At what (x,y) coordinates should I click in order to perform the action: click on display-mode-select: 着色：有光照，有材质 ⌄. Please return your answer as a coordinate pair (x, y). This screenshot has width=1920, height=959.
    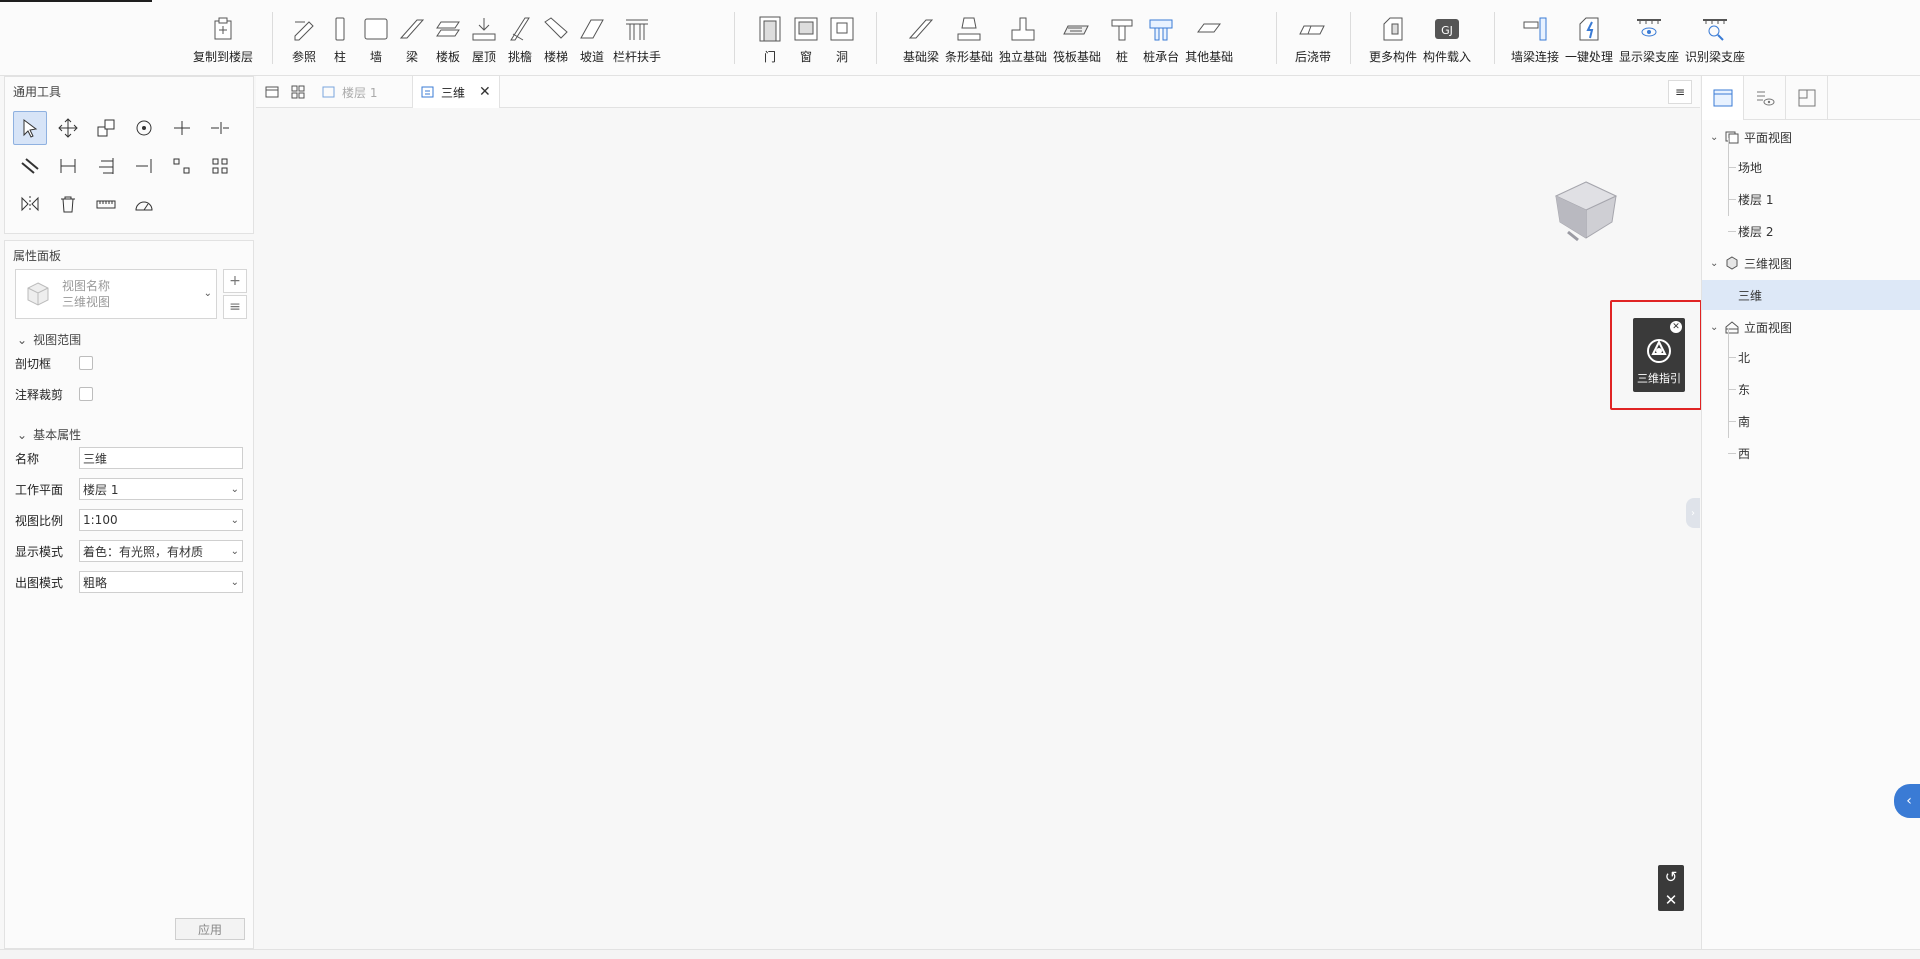
    Looking at the image, I should click on (161, 551).